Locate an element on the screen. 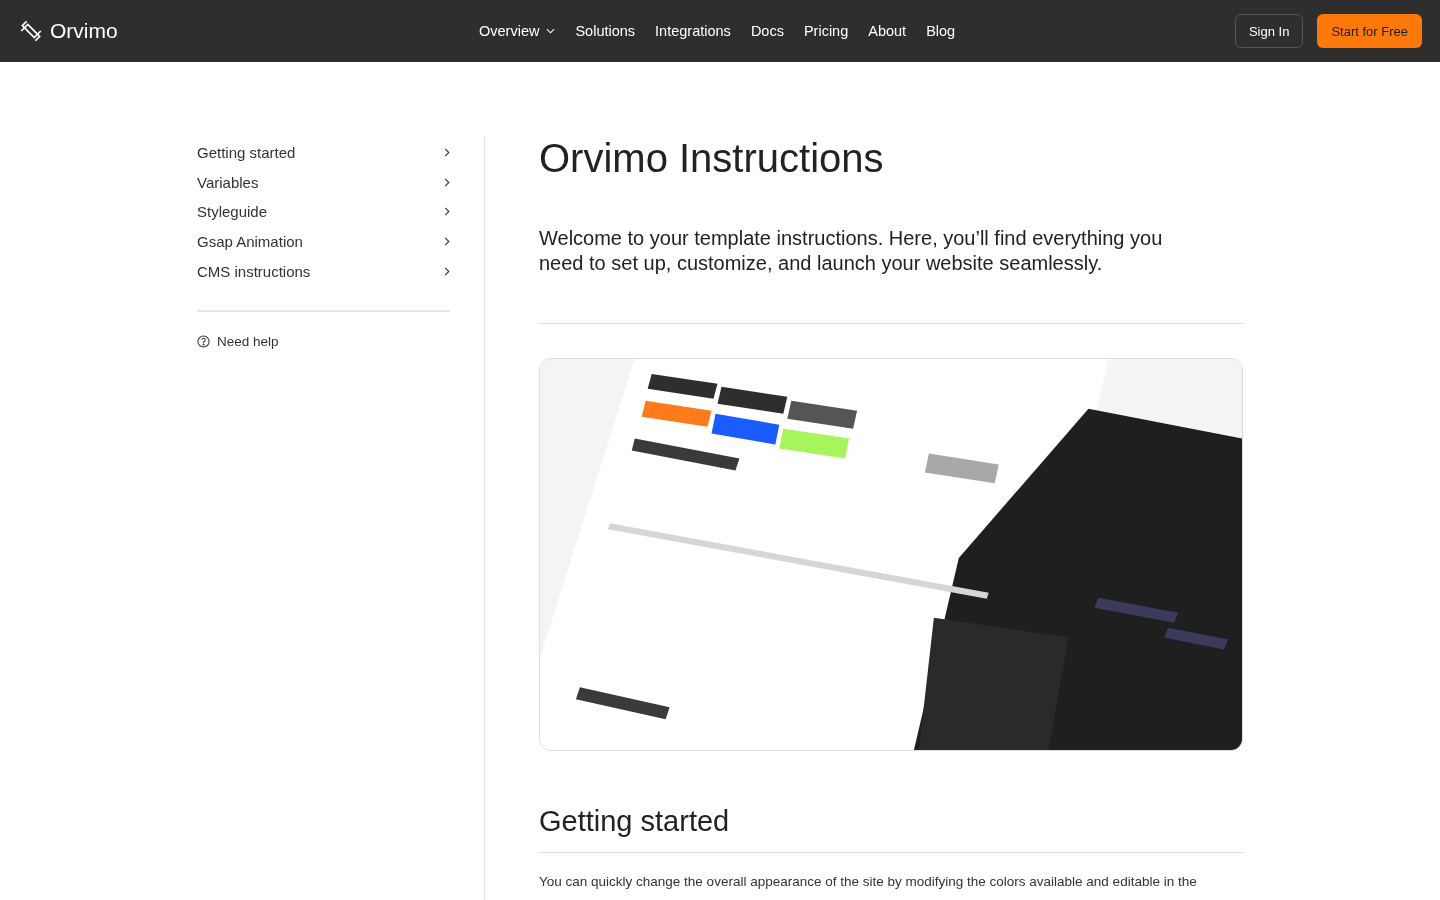 The height and width of the screenshot is (900, 1440). nav-link: Integrations is located at coordinates (693, 31).